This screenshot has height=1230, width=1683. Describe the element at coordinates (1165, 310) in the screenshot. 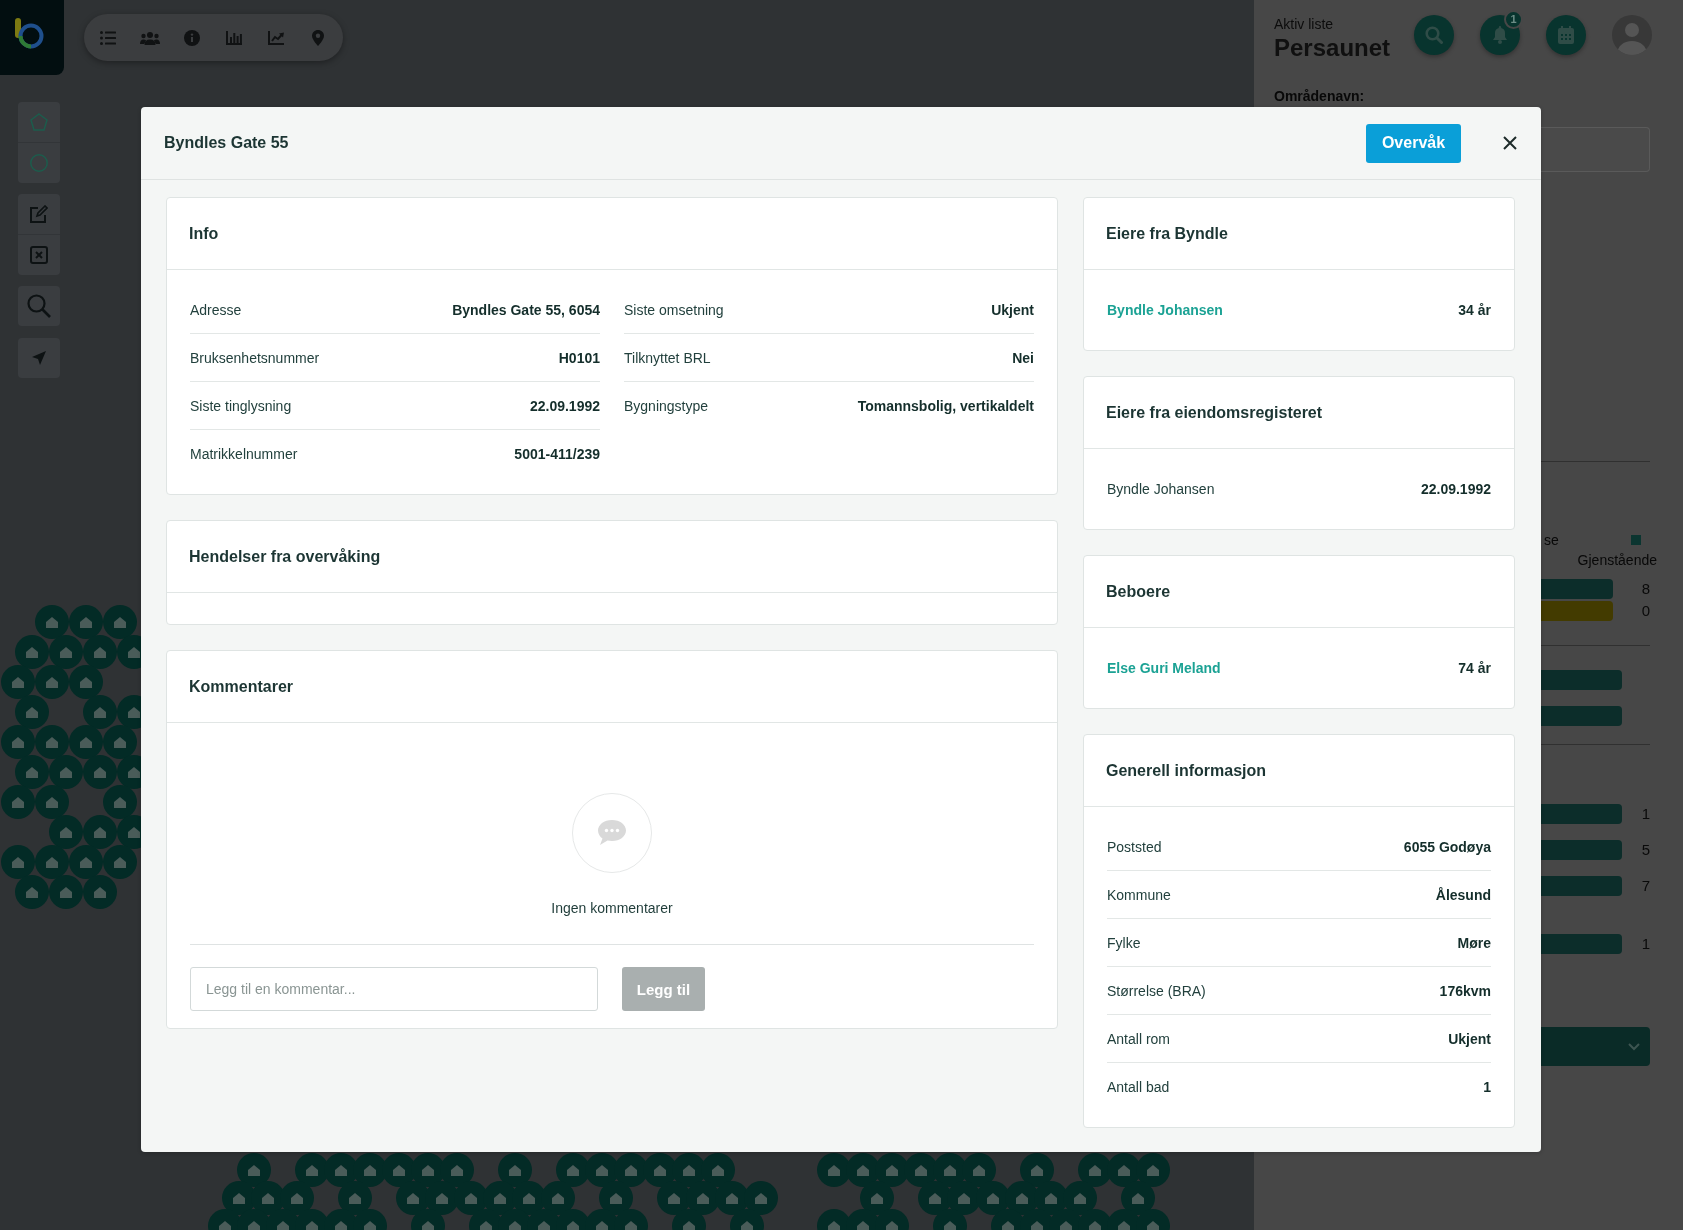

I see `person-link: Byndle Johansen` at that location.